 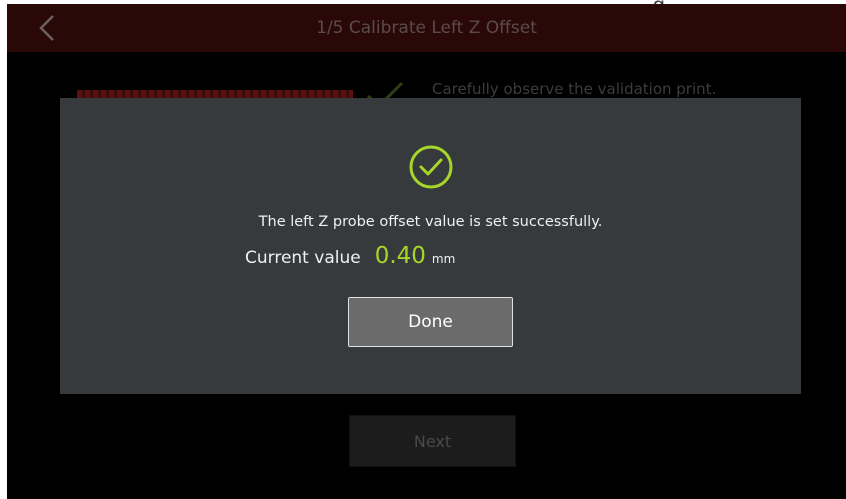 What do you see at coordinates (431, 167) in the screenshot?
I see `success-check-circle-icon` at bounding box center [431, 167].